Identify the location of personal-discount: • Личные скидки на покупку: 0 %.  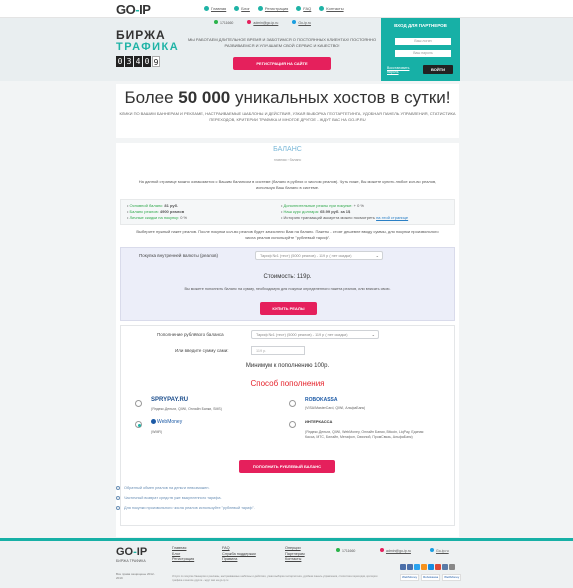
(157, 217).